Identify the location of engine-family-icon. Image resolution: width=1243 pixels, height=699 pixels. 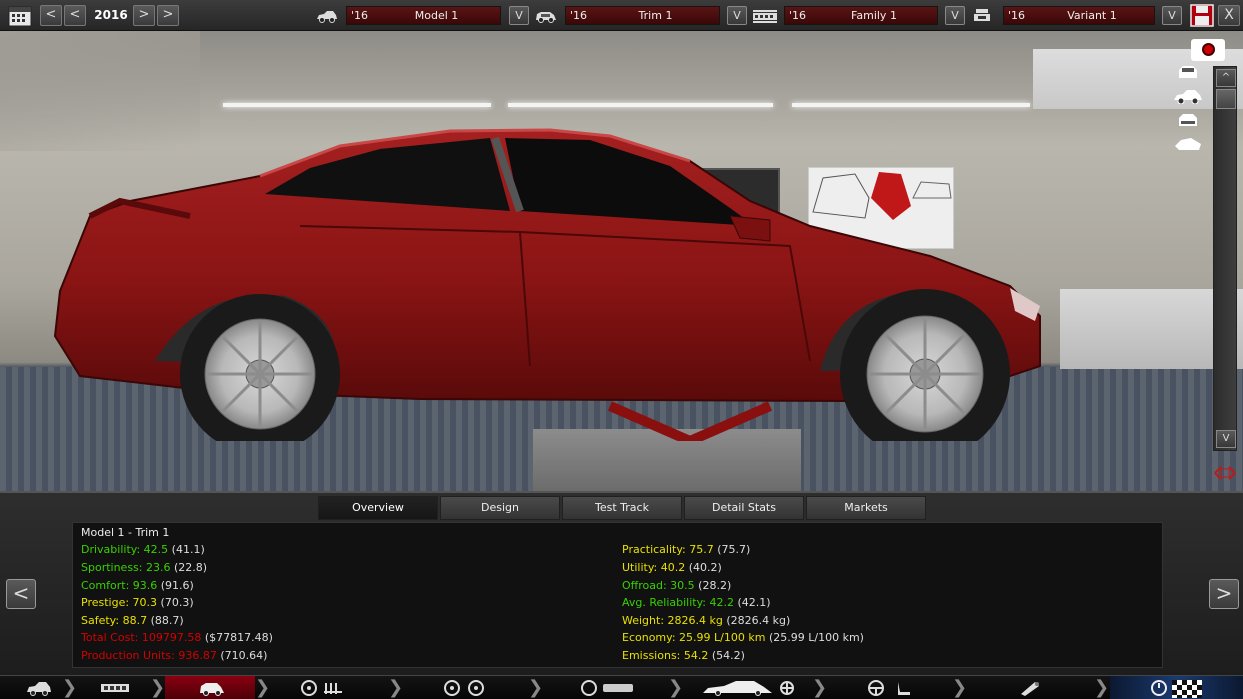
(765, 16).